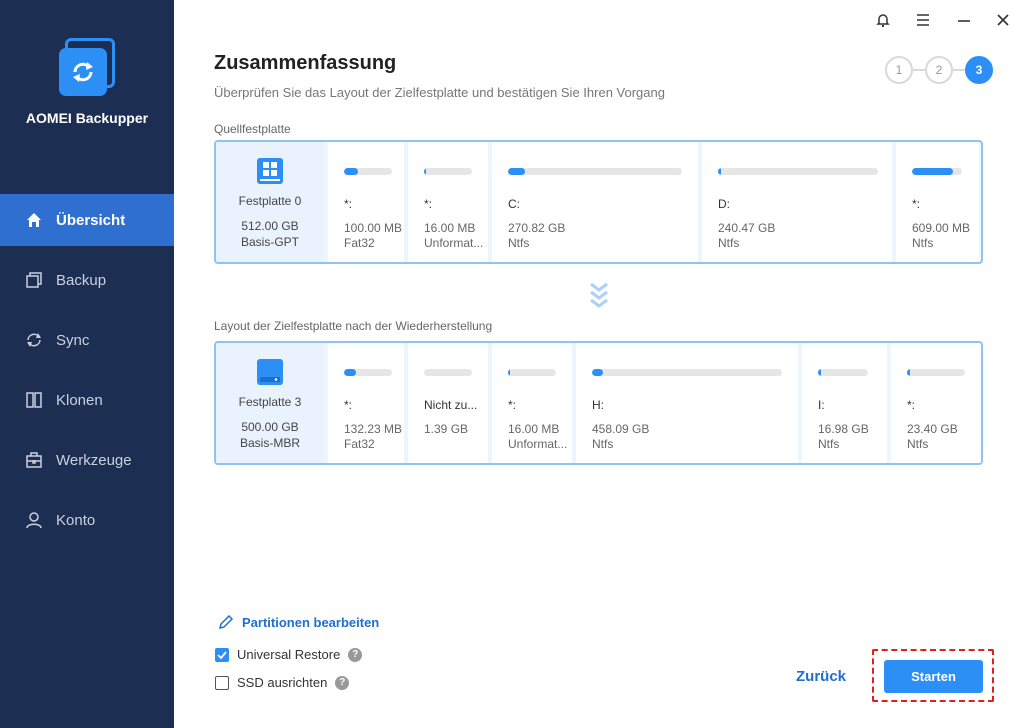 The height and width of the screenshot is (728, 1024). I want to click on close-icon, so click(1003, 20).